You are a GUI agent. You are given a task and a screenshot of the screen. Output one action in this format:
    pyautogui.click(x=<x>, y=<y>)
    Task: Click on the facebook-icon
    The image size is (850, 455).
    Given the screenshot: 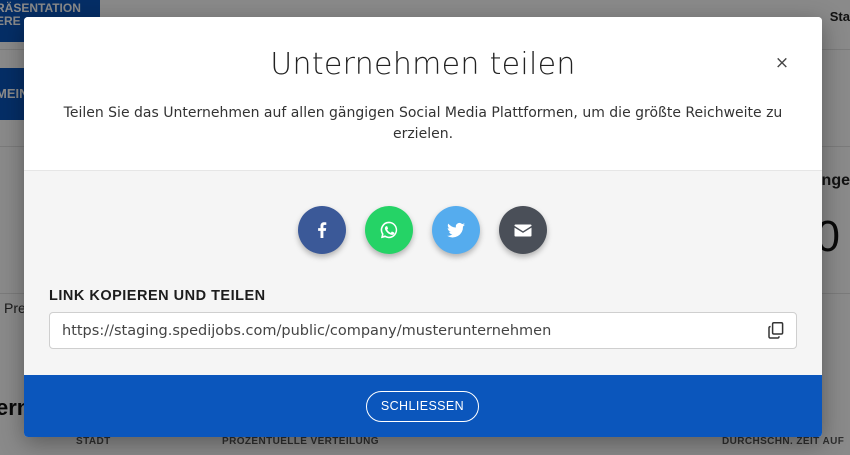 What is the action you would take?
    pyautogui.click(x=322, y=230)
    